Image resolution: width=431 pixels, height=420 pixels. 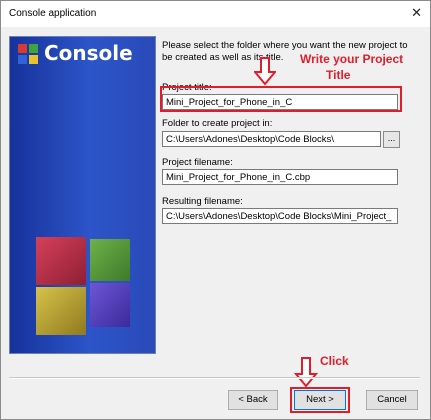 What do you see at coordinates (110, 260) in the screenshot?
I see `cube-green` at bounding box center [110, 260].